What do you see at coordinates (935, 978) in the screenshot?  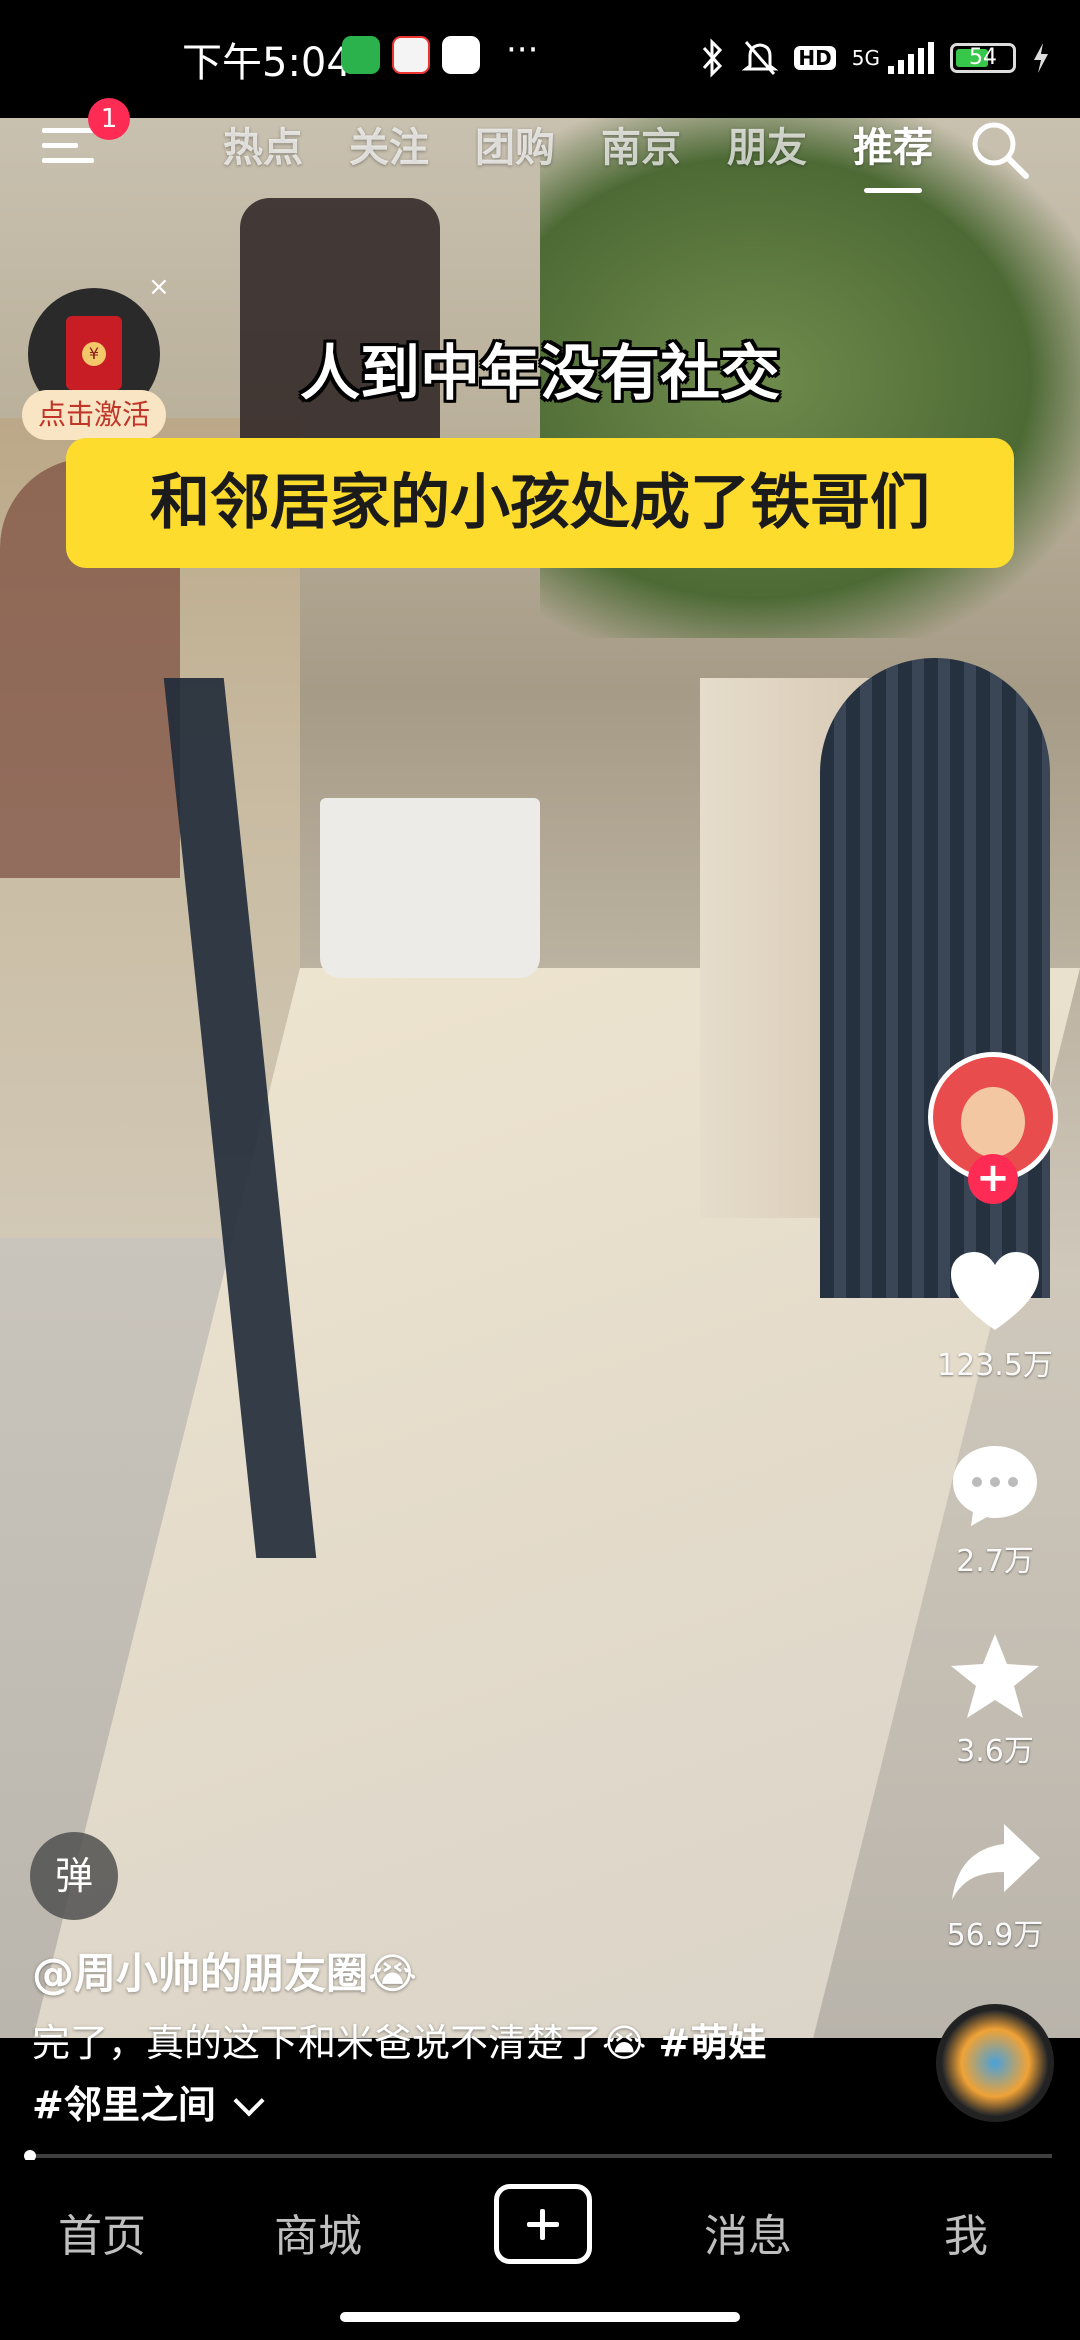 I see `scene-gate` at bounding box center [935, 978].